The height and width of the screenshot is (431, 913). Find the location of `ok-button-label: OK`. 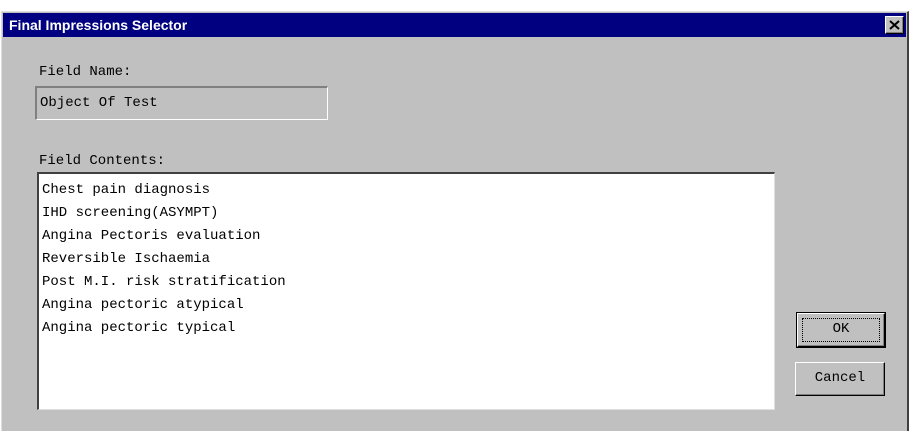

ok-button-label: OK is located at coordinates (841, 329).